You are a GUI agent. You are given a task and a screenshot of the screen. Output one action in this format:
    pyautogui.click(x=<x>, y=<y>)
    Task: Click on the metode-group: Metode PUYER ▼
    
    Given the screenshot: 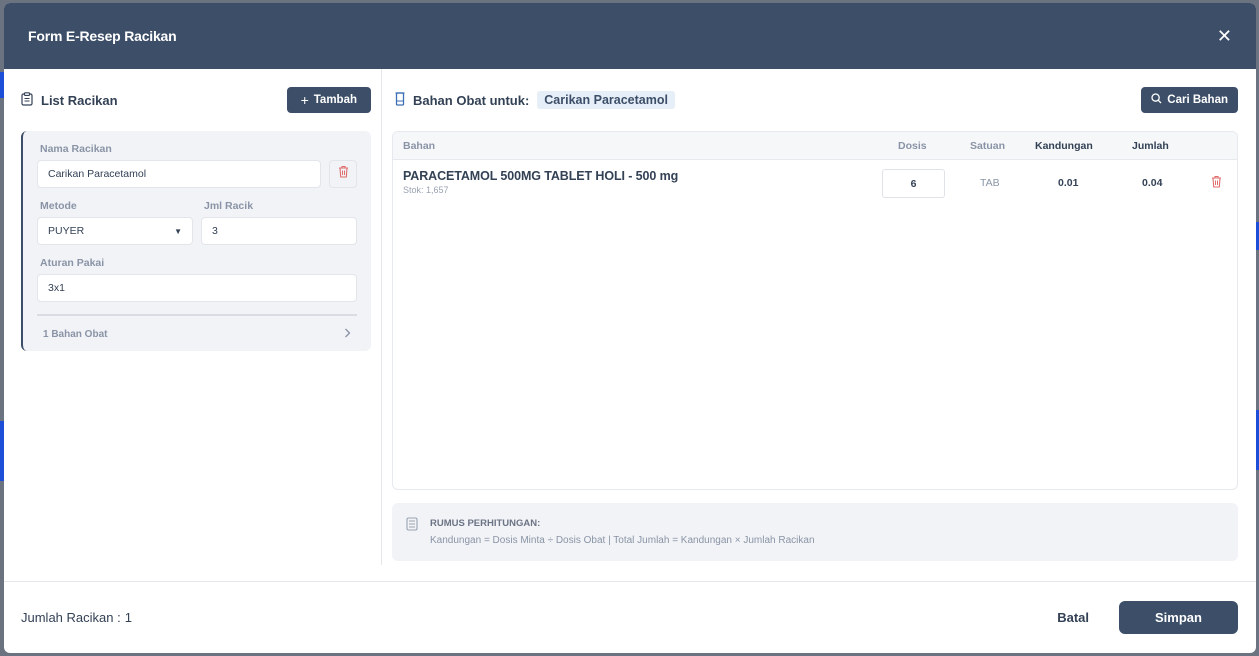 What is the action you would take?
    pyautogui.click(x=115, y=222)
    